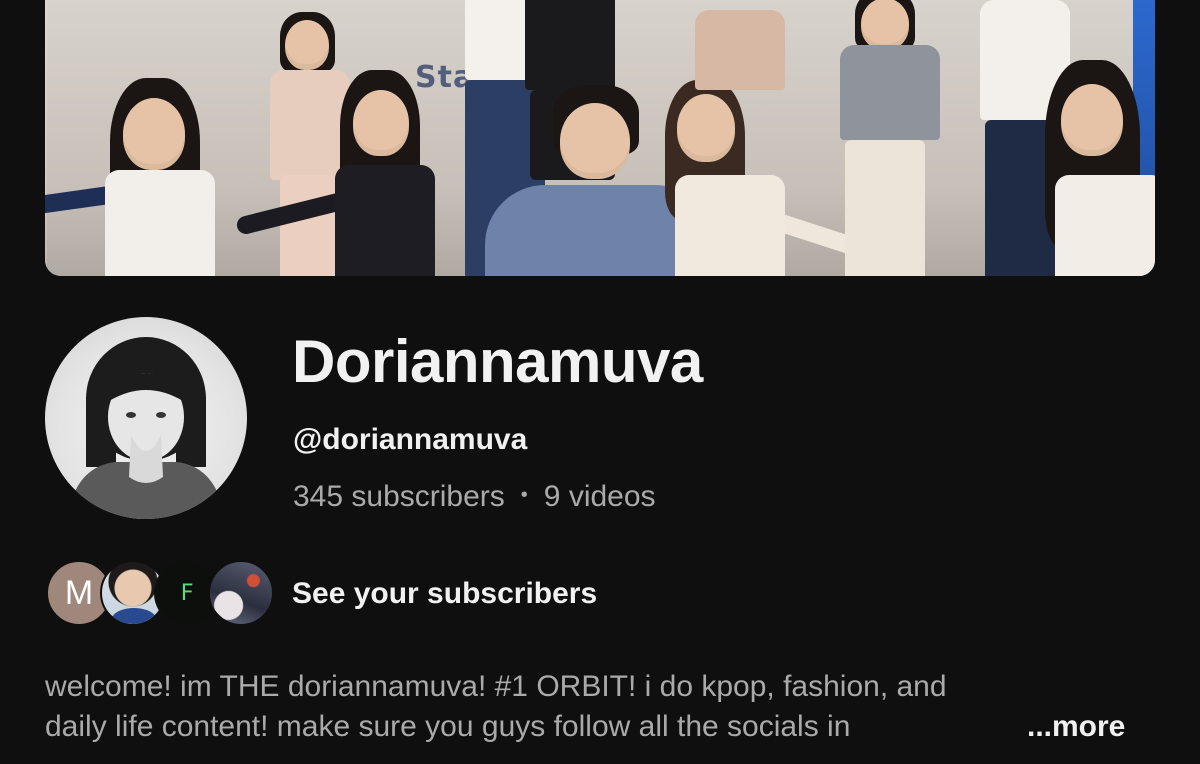 The image size is (1200, 764). Describe the element at coordinates (399, 496) in the screenshot. I see `subscriber-count: 345 subscribers` at that location.